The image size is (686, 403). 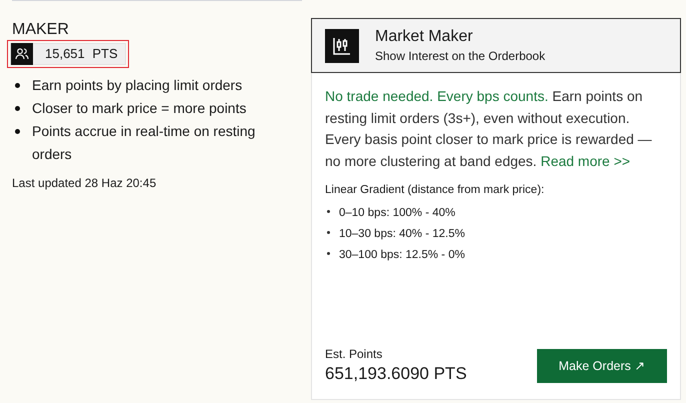 I want to click on make-orders-button: Make Orders ↗, so click(x=602, y=366).